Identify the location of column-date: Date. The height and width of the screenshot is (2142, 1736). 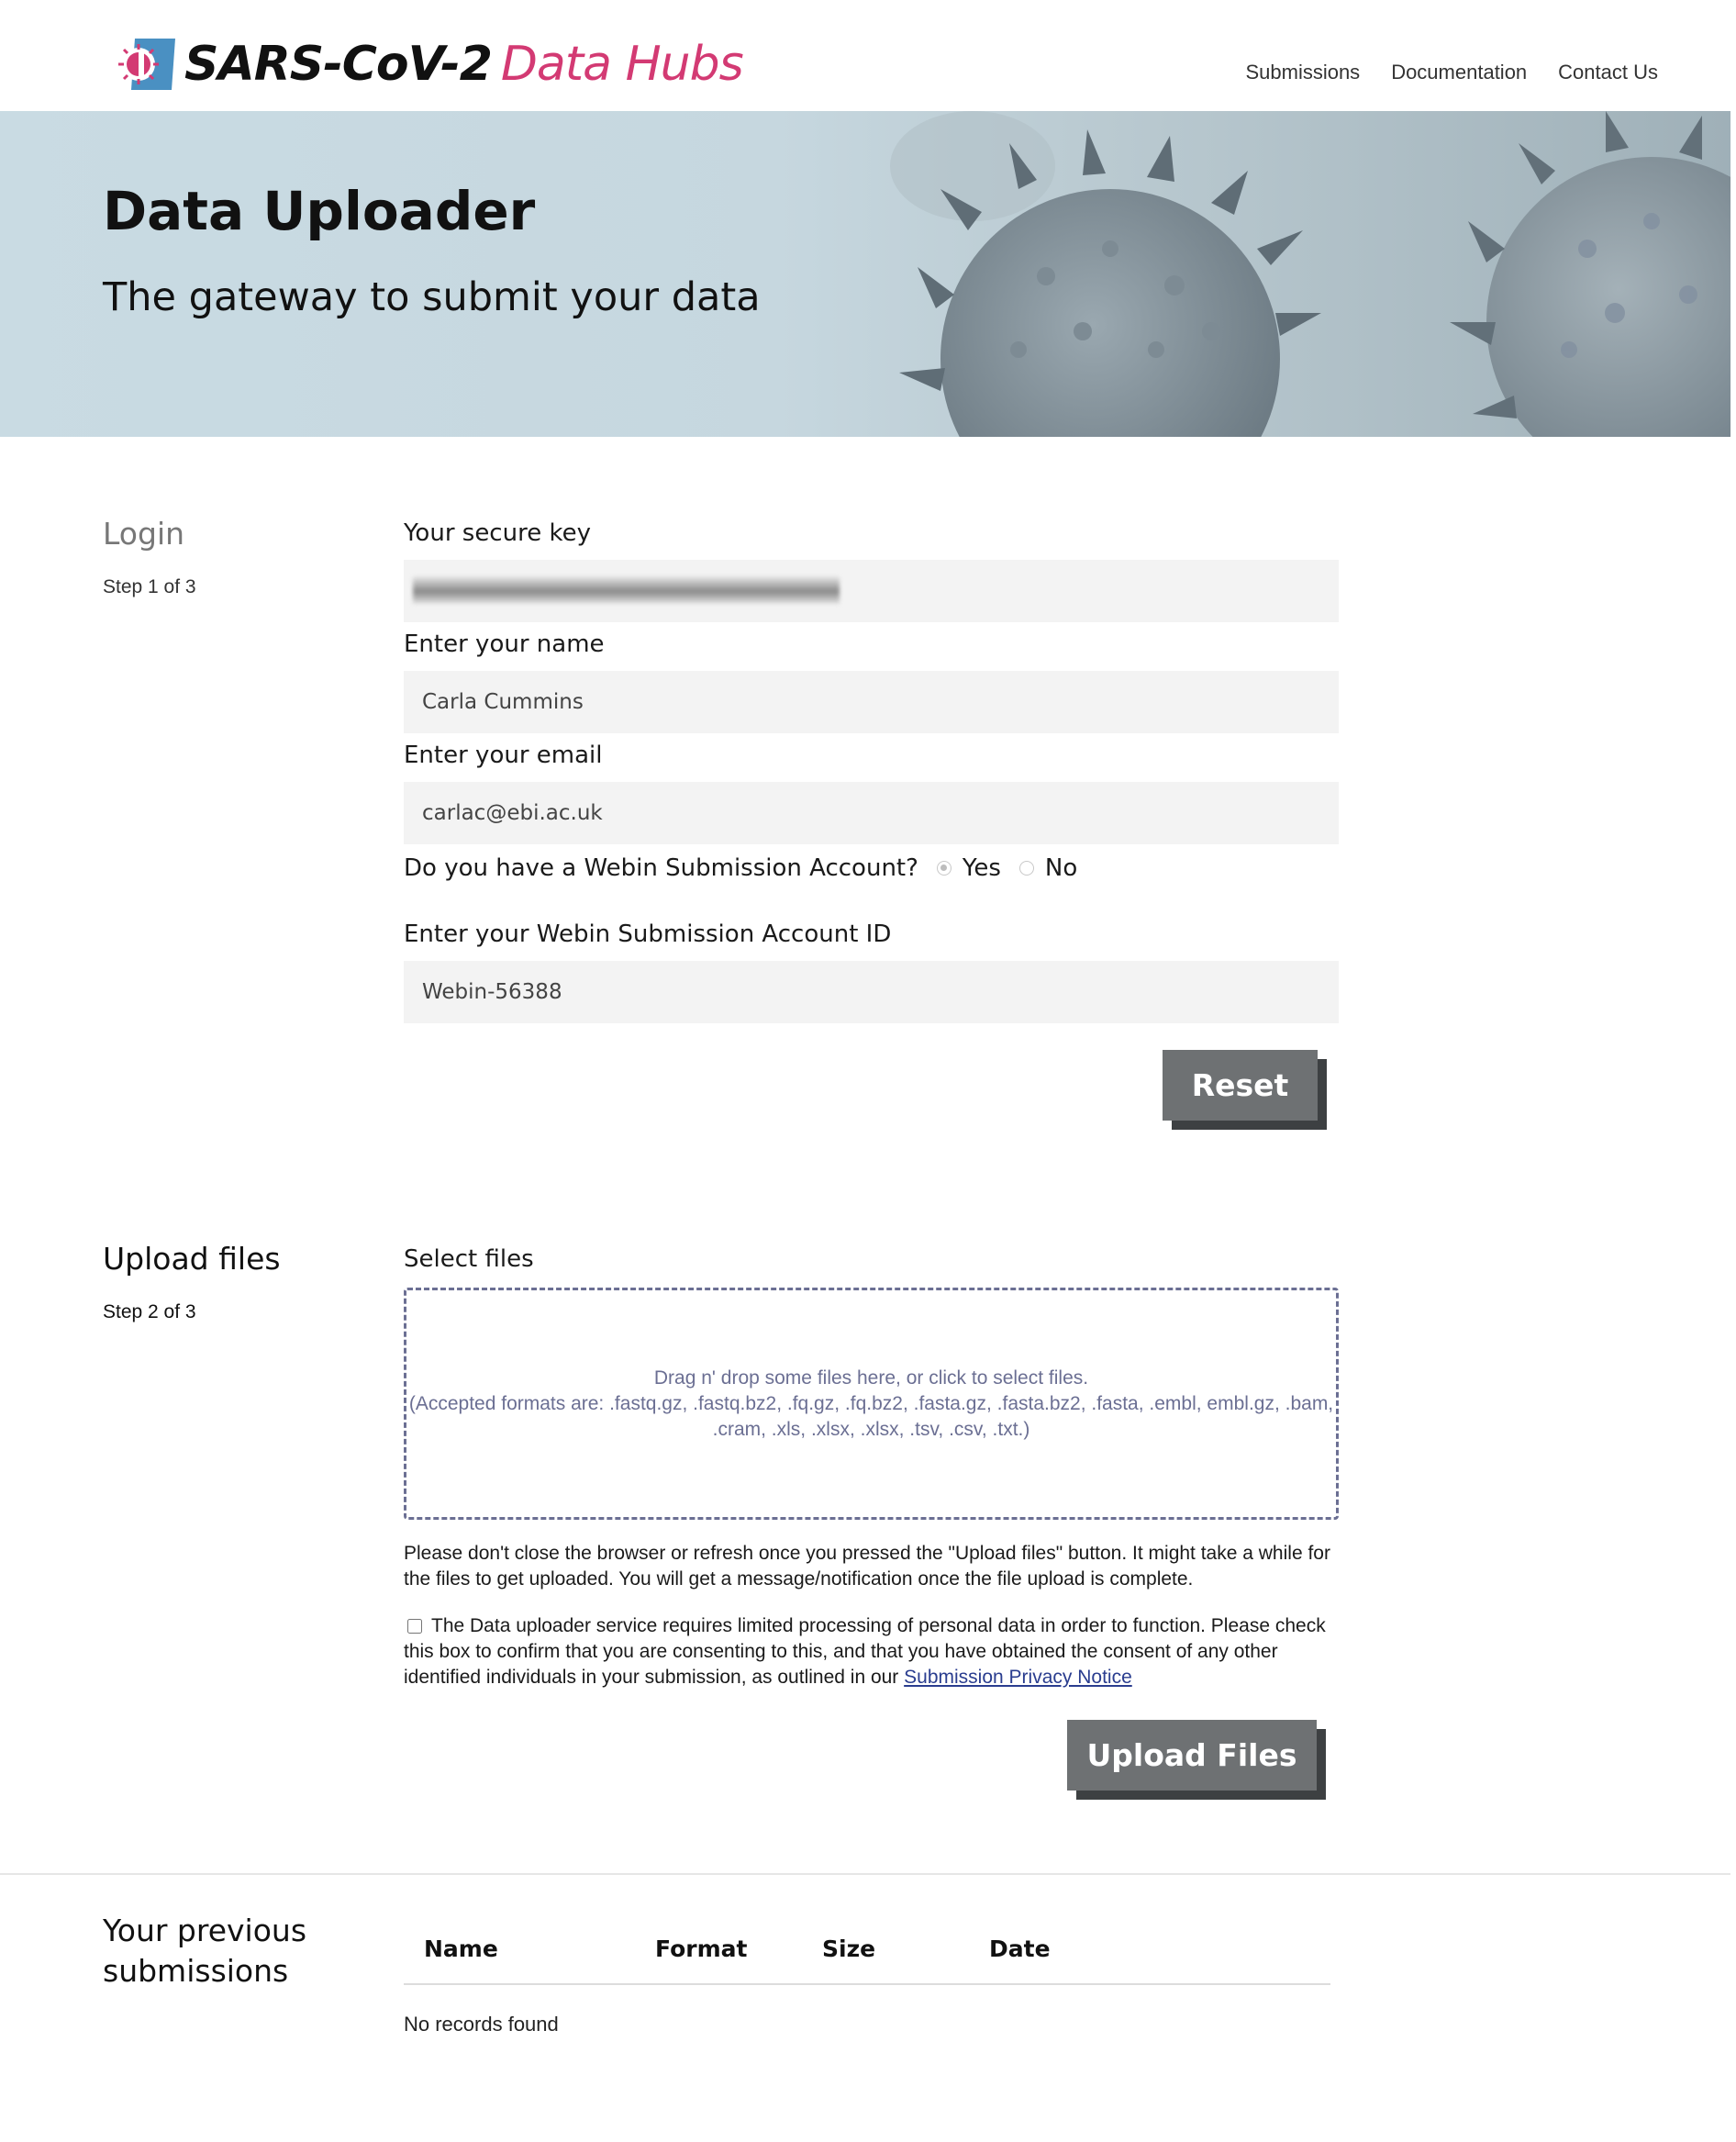
(1020, 1949).